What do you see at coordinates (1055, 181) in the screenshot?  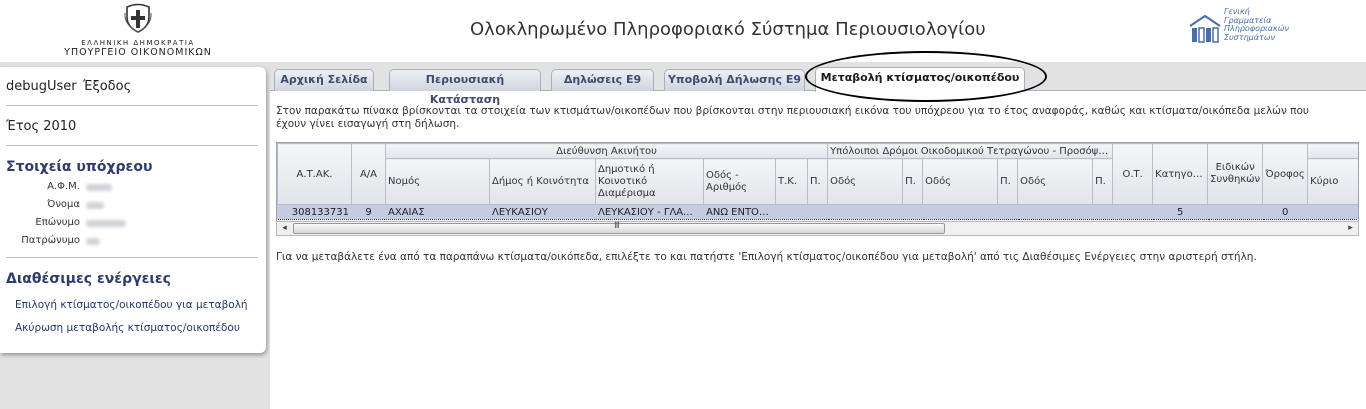 I see `col-header-odos-3: Οδός` at bounding box center [1055, 181].